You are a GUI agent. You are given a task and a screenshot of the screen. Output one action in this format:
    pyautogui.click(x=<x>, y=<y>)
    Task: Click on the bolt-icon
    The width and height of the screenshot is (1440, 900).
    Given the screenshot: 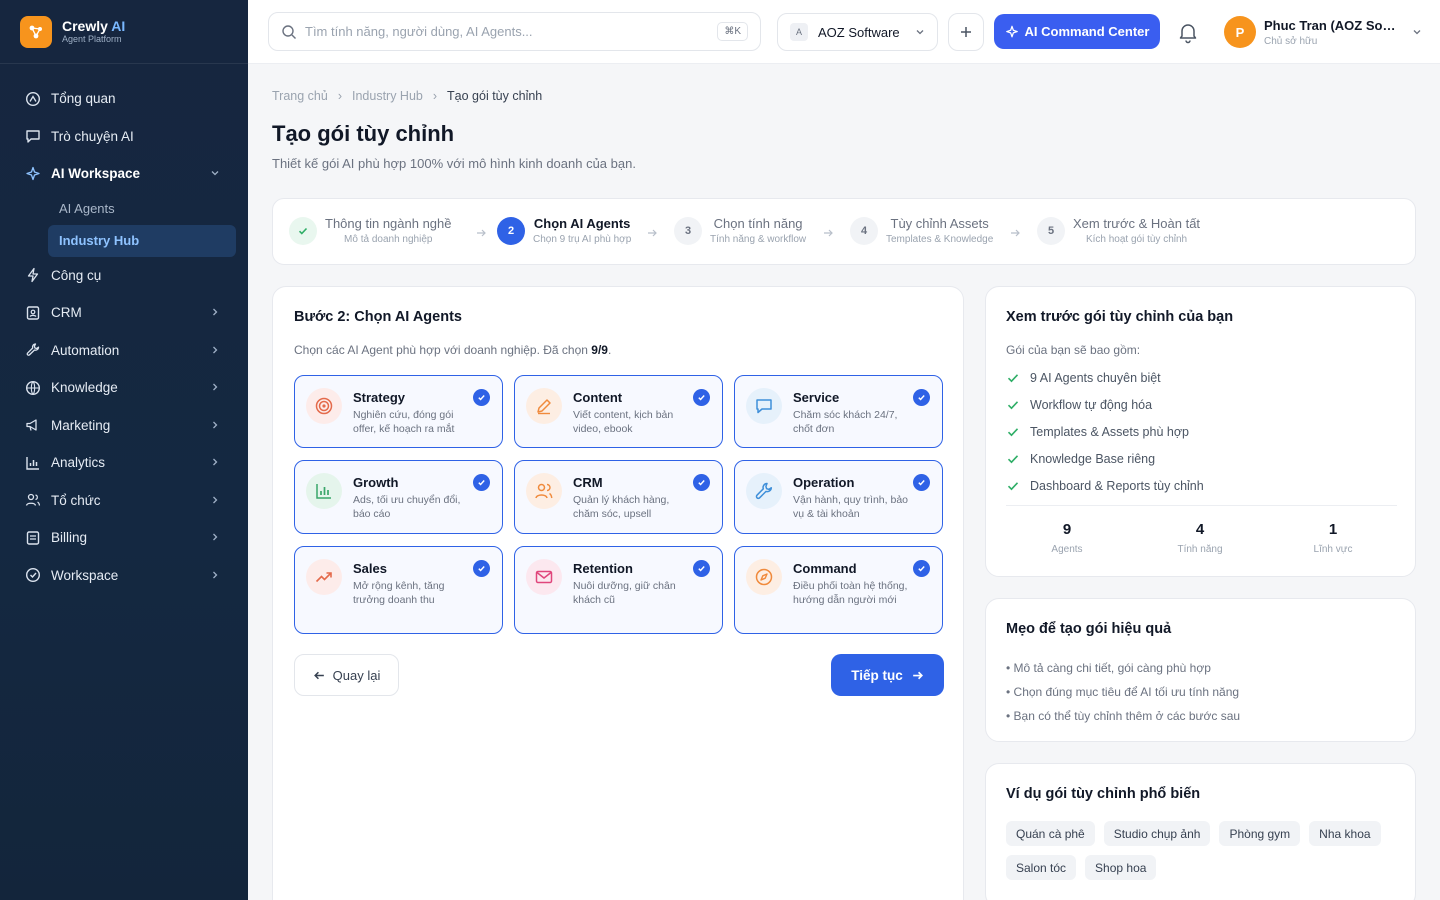 What is the action you would take?
    pyautogui.click(x=33, y=275)
    